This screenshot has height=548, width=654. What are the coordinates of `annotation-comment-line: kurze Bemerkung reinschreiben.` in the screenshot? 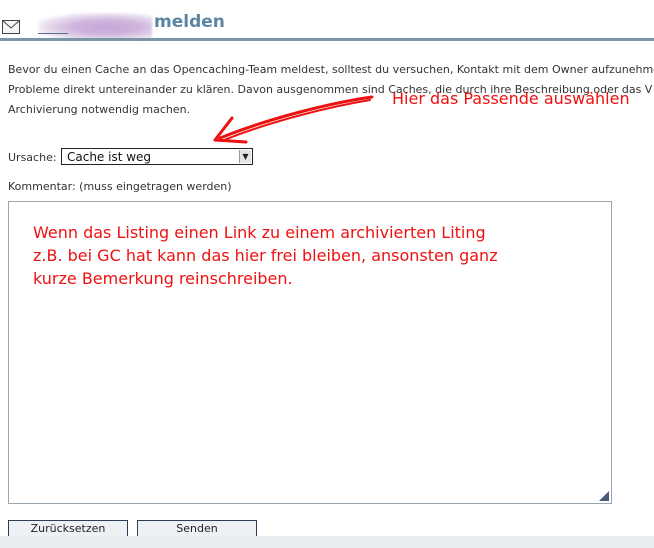 It's located at (163, 278).